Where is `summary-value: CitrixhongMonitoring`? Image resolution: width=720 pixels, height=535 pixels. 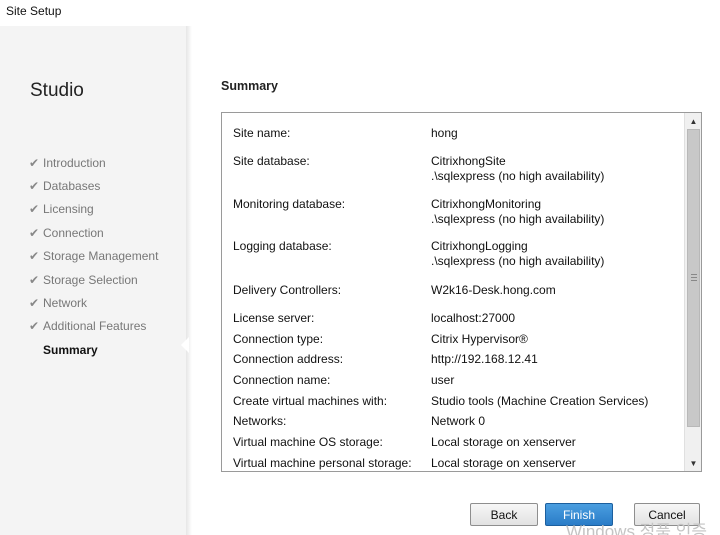
summary-value: CitrixhongMonitoring is located at coordinates (486, 204).